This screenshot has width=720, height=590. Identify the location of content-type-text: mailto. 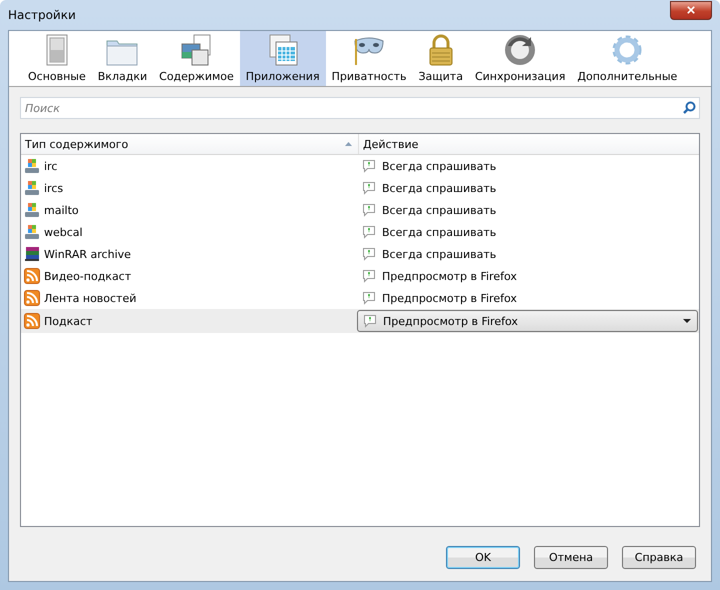
(61, 210).